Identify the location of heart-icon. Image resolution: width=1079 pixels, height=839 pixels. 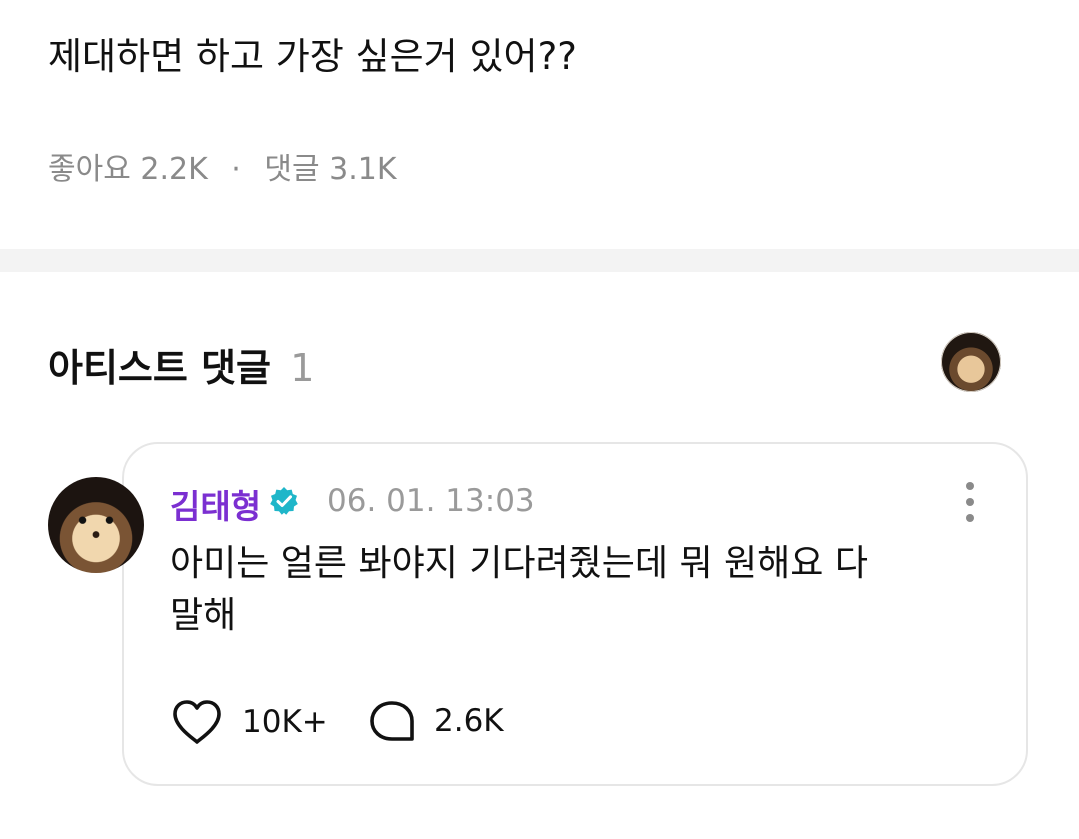
(197, 722).